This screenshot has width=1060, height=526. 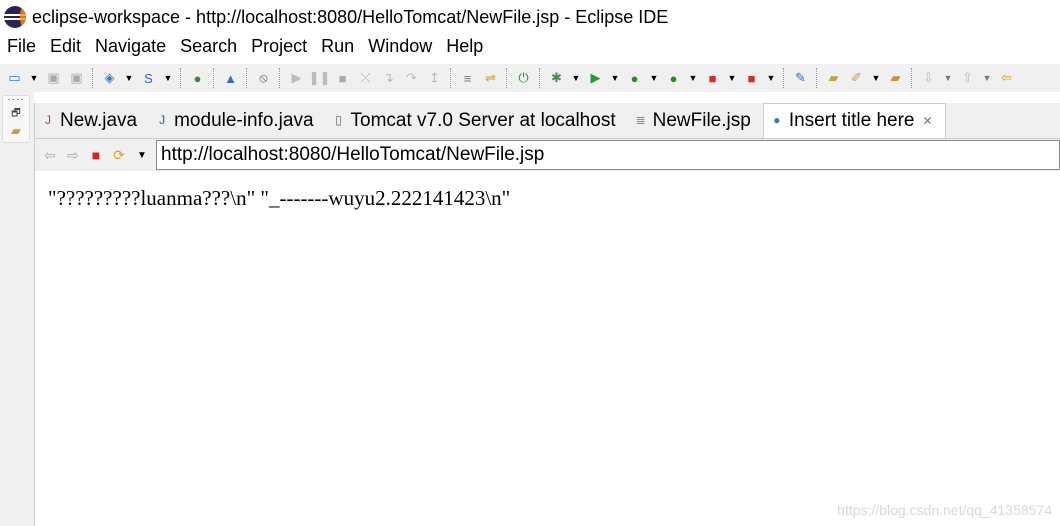 I want to click on close-tab-icon: ✕, so click(x=927, y=121).